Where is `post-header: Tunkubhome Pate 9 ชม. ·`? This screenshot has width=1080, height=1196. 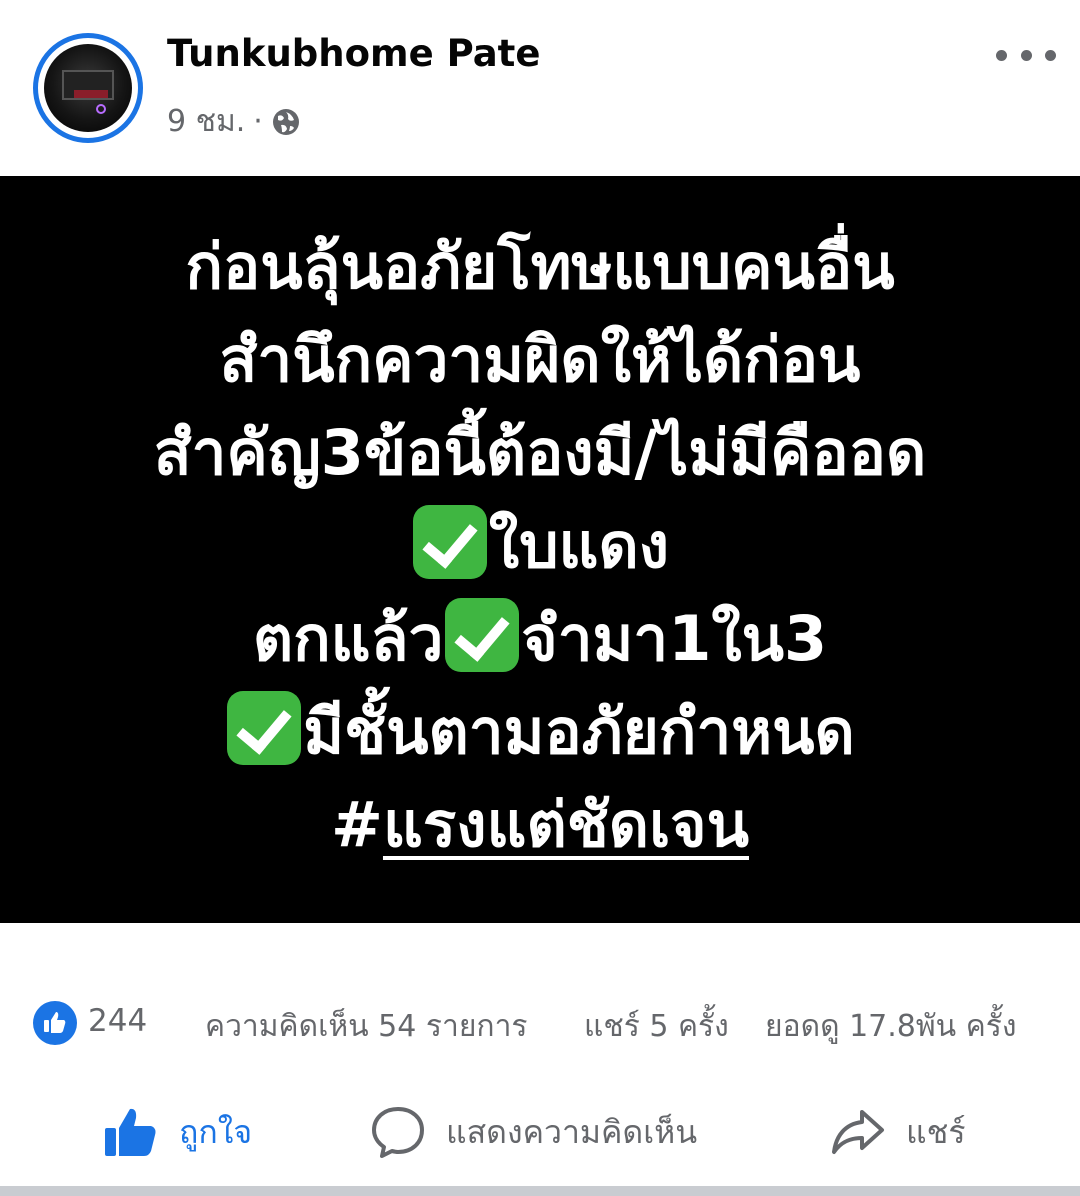
post-header: Tunkubhome Pate 9 ชม. · is located at coordinates (540, 88).